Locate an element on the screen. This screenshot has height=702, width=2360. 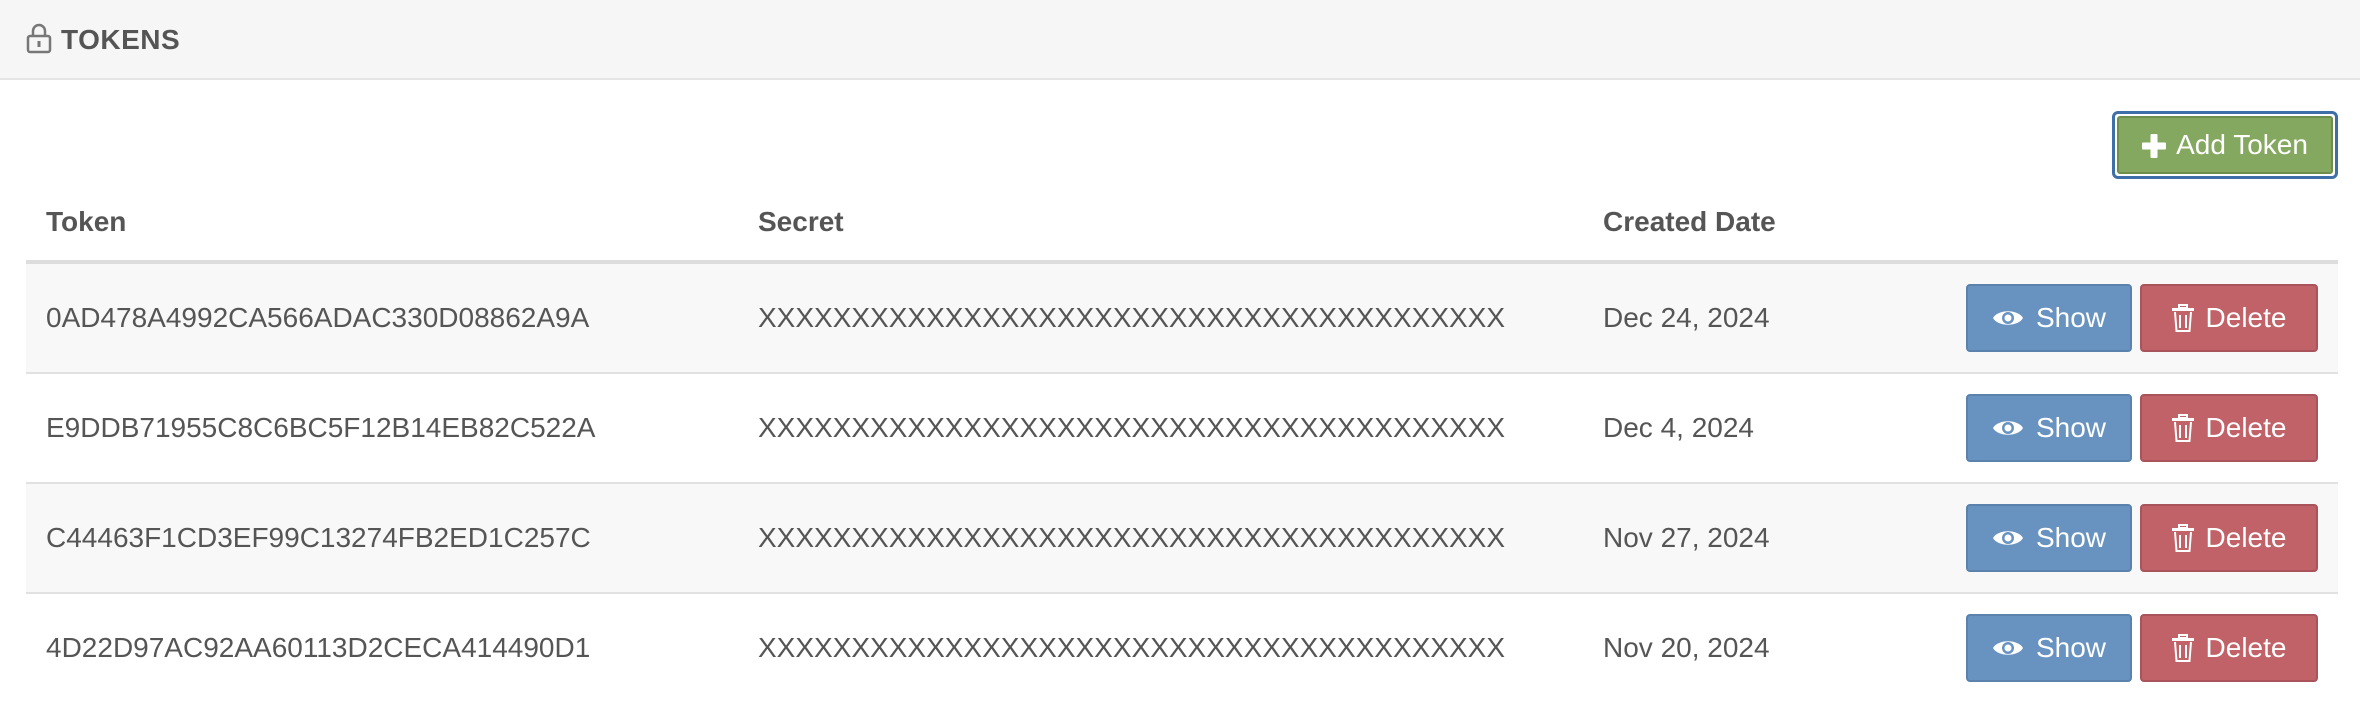
add-token-button-focus-ring: Add Token is located at coordinates (2225, 145).